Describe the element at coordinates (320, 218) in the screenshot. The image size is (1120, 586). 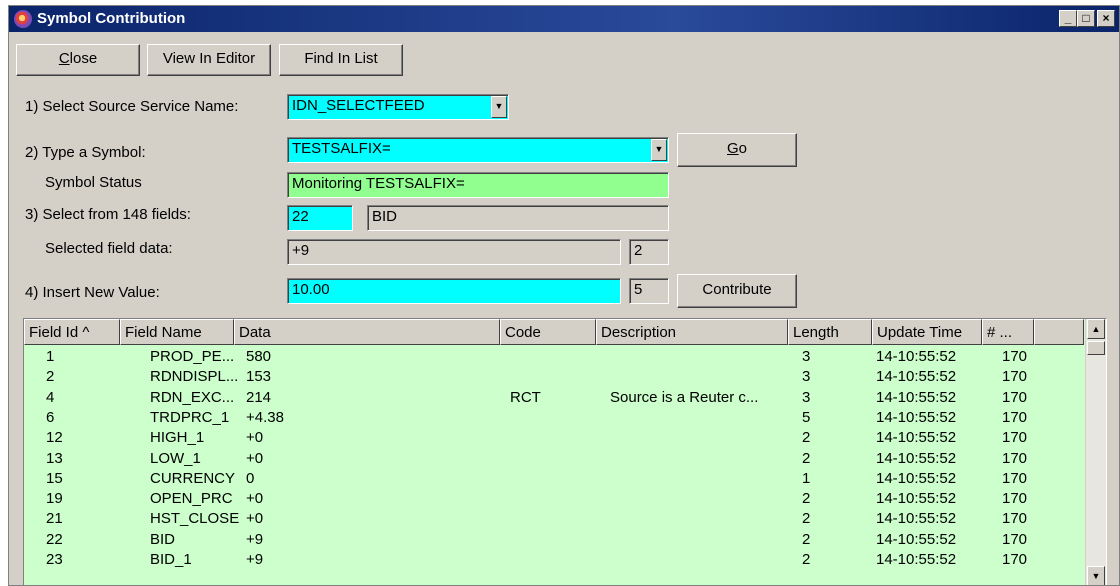
I see `field-id-input: 22` at that location.